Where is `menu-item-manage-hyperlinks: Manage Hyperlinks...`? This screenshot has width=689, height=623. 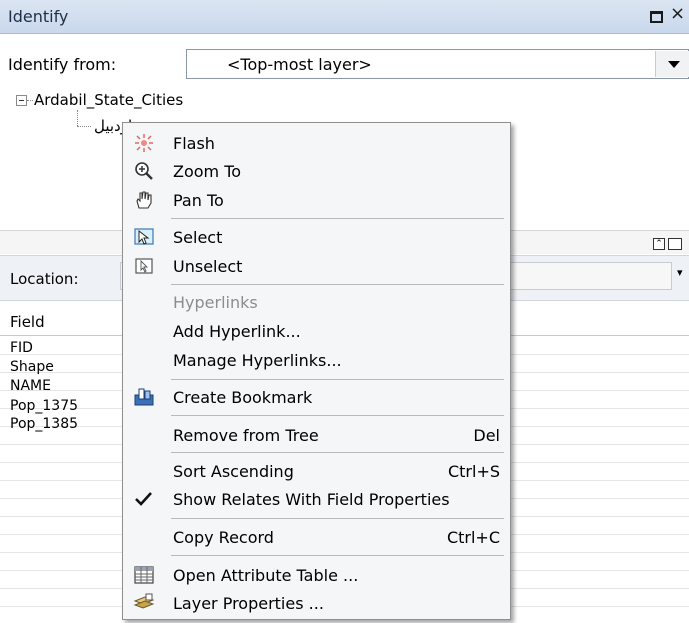
menu-item-manage-hyperlinks: Manage Hyperlinks... is located at coordinates (316, 360).